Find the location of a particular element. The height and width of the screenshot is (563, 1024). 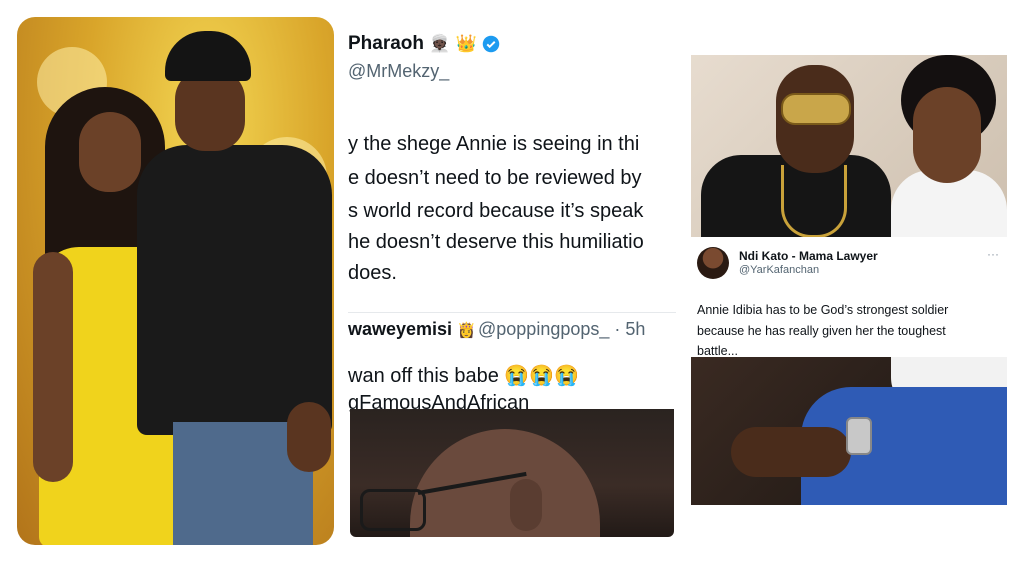

quoted-time: · 5h is located at coordinates (630, 329).